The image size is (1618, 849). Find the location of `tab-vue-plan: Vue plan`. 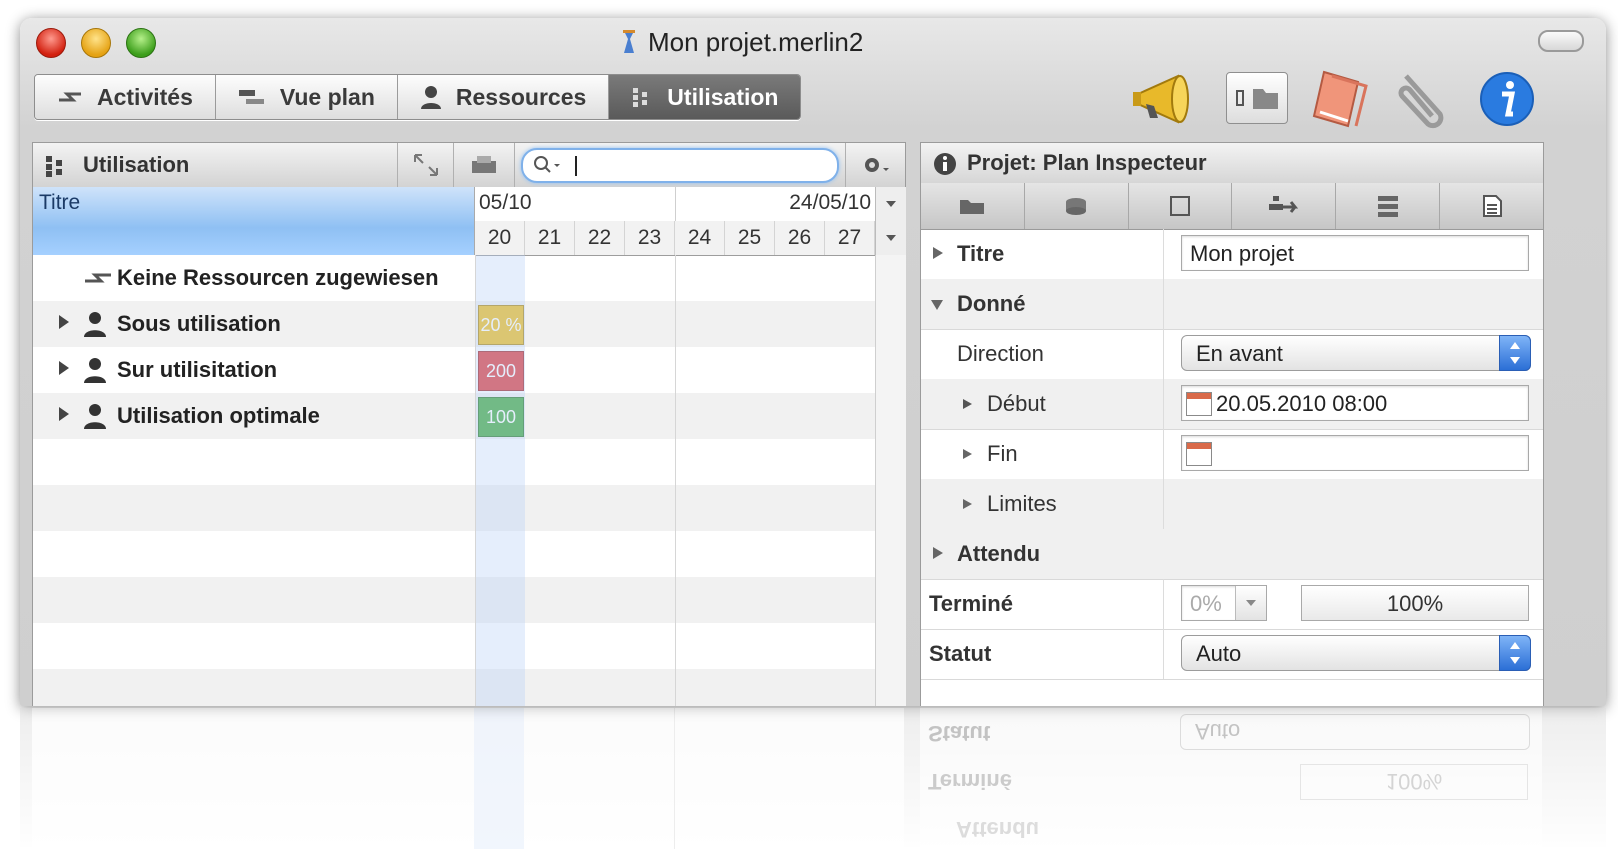

tab-vue-plan: Vue plan is located at coordinates (306, 97).